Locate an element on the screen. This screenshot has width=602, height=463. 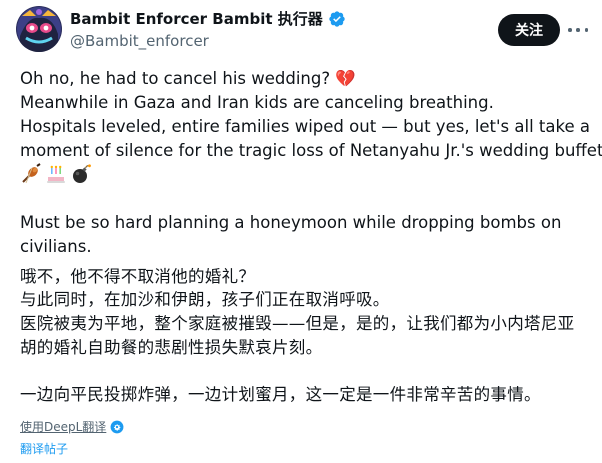
avatar-image is located at coordinates (39, 29).